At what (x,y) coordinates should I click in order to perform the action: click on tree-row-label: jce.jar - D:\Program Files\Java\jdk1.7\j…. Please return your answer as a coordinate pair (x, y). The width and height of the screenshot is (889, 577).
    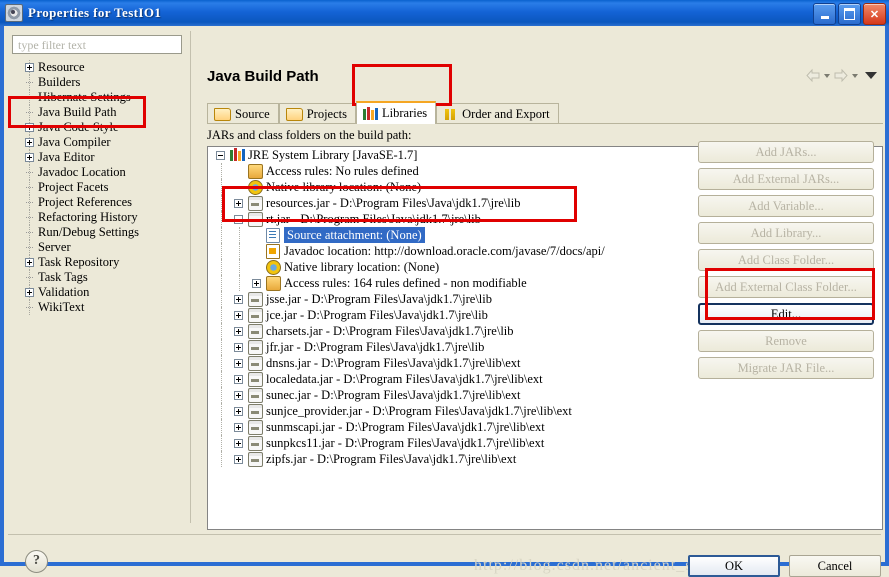
    Looking at the image, I should click on (377, 315).